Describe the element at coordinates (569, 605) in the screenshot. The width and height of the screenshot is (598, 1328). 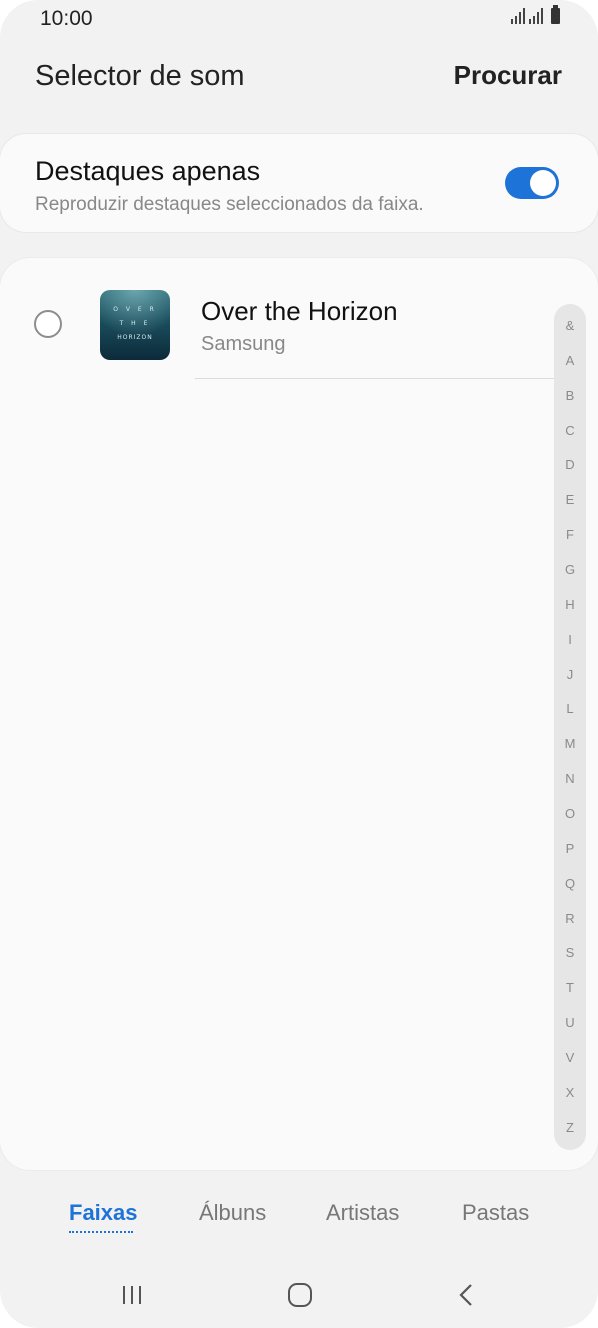
I see `index-letter: H` at that location.